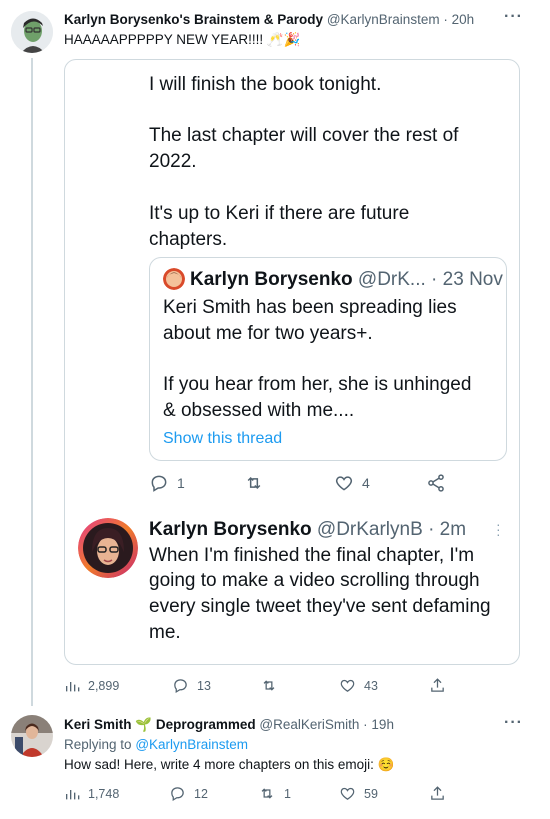 This screenshot has height=819, width=550. Describe the element at coordinates (230, 529) in the screenshot. I see `reply-author-name: Karlyn Borysenko` at that location.